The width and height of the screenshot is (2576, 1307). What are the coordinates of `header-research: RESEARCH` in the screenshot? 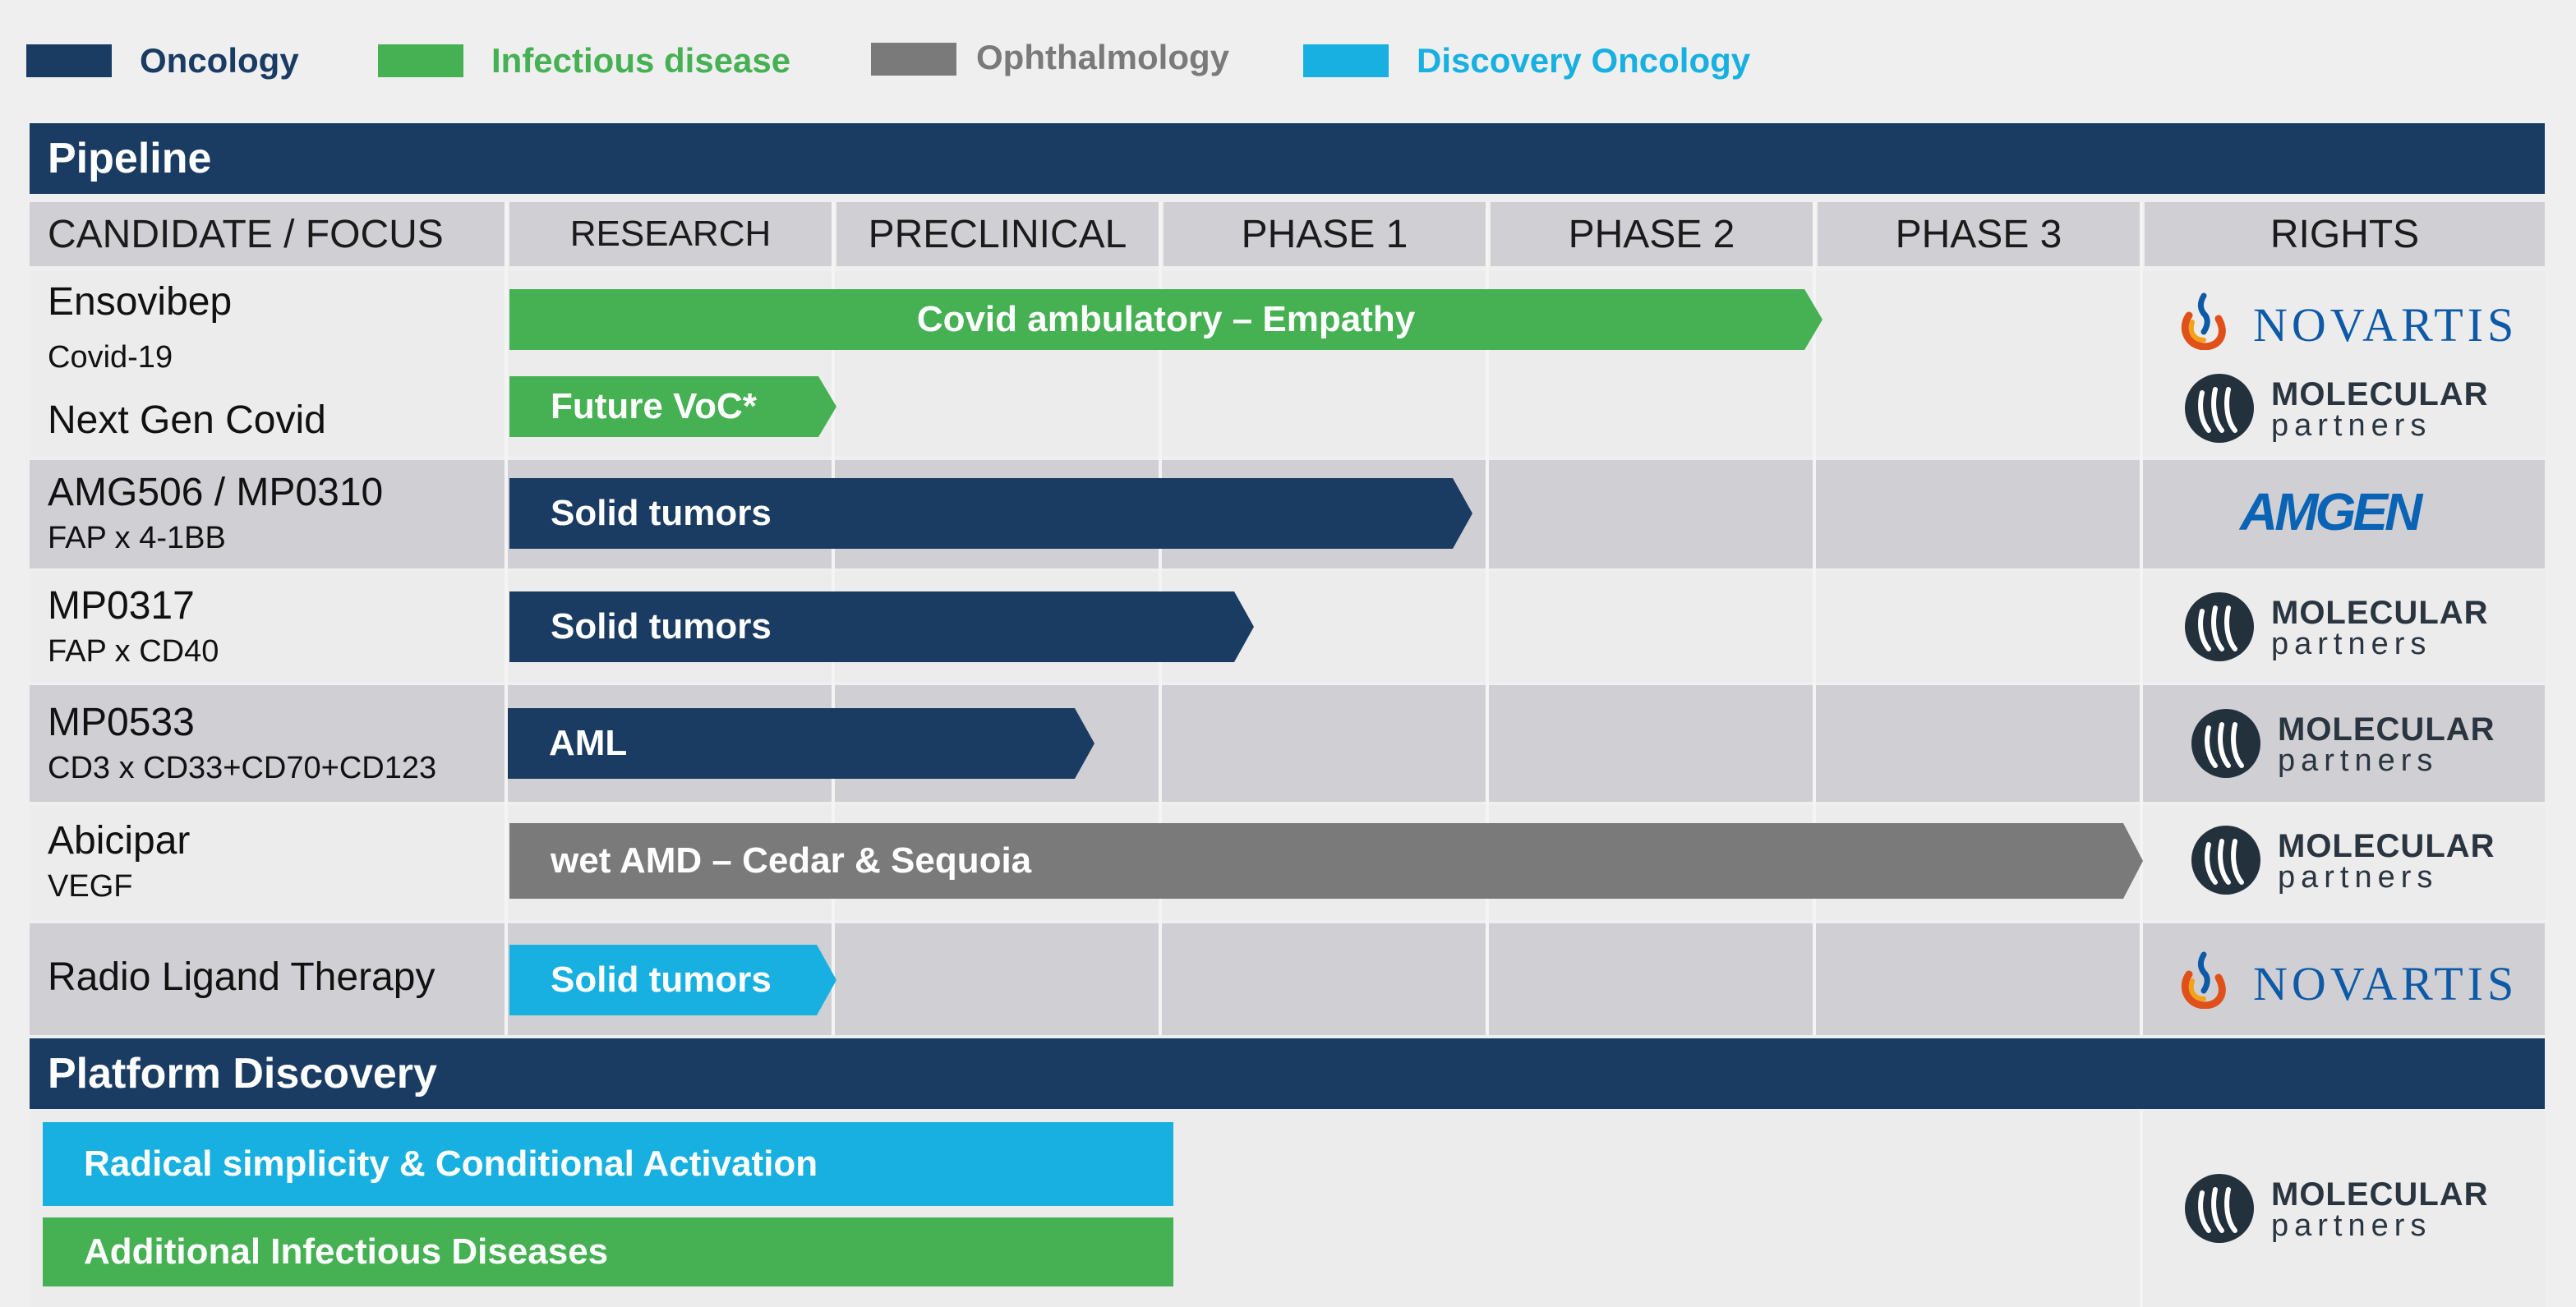 It's located at (670, 234).